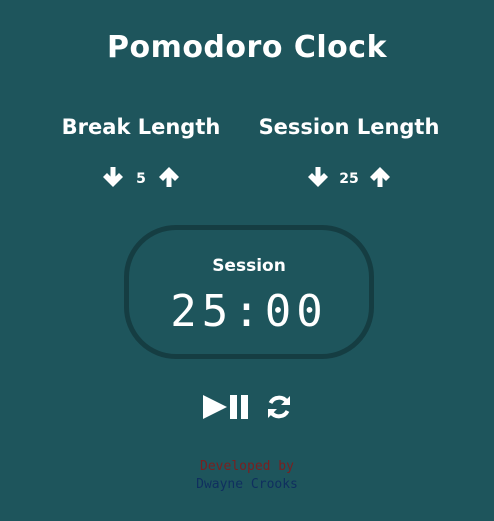 This screenshot has height=521, width=494. Describe the element at coordinates (249, 311) in the screenshot. I see `time-left: 25:00` at that location.